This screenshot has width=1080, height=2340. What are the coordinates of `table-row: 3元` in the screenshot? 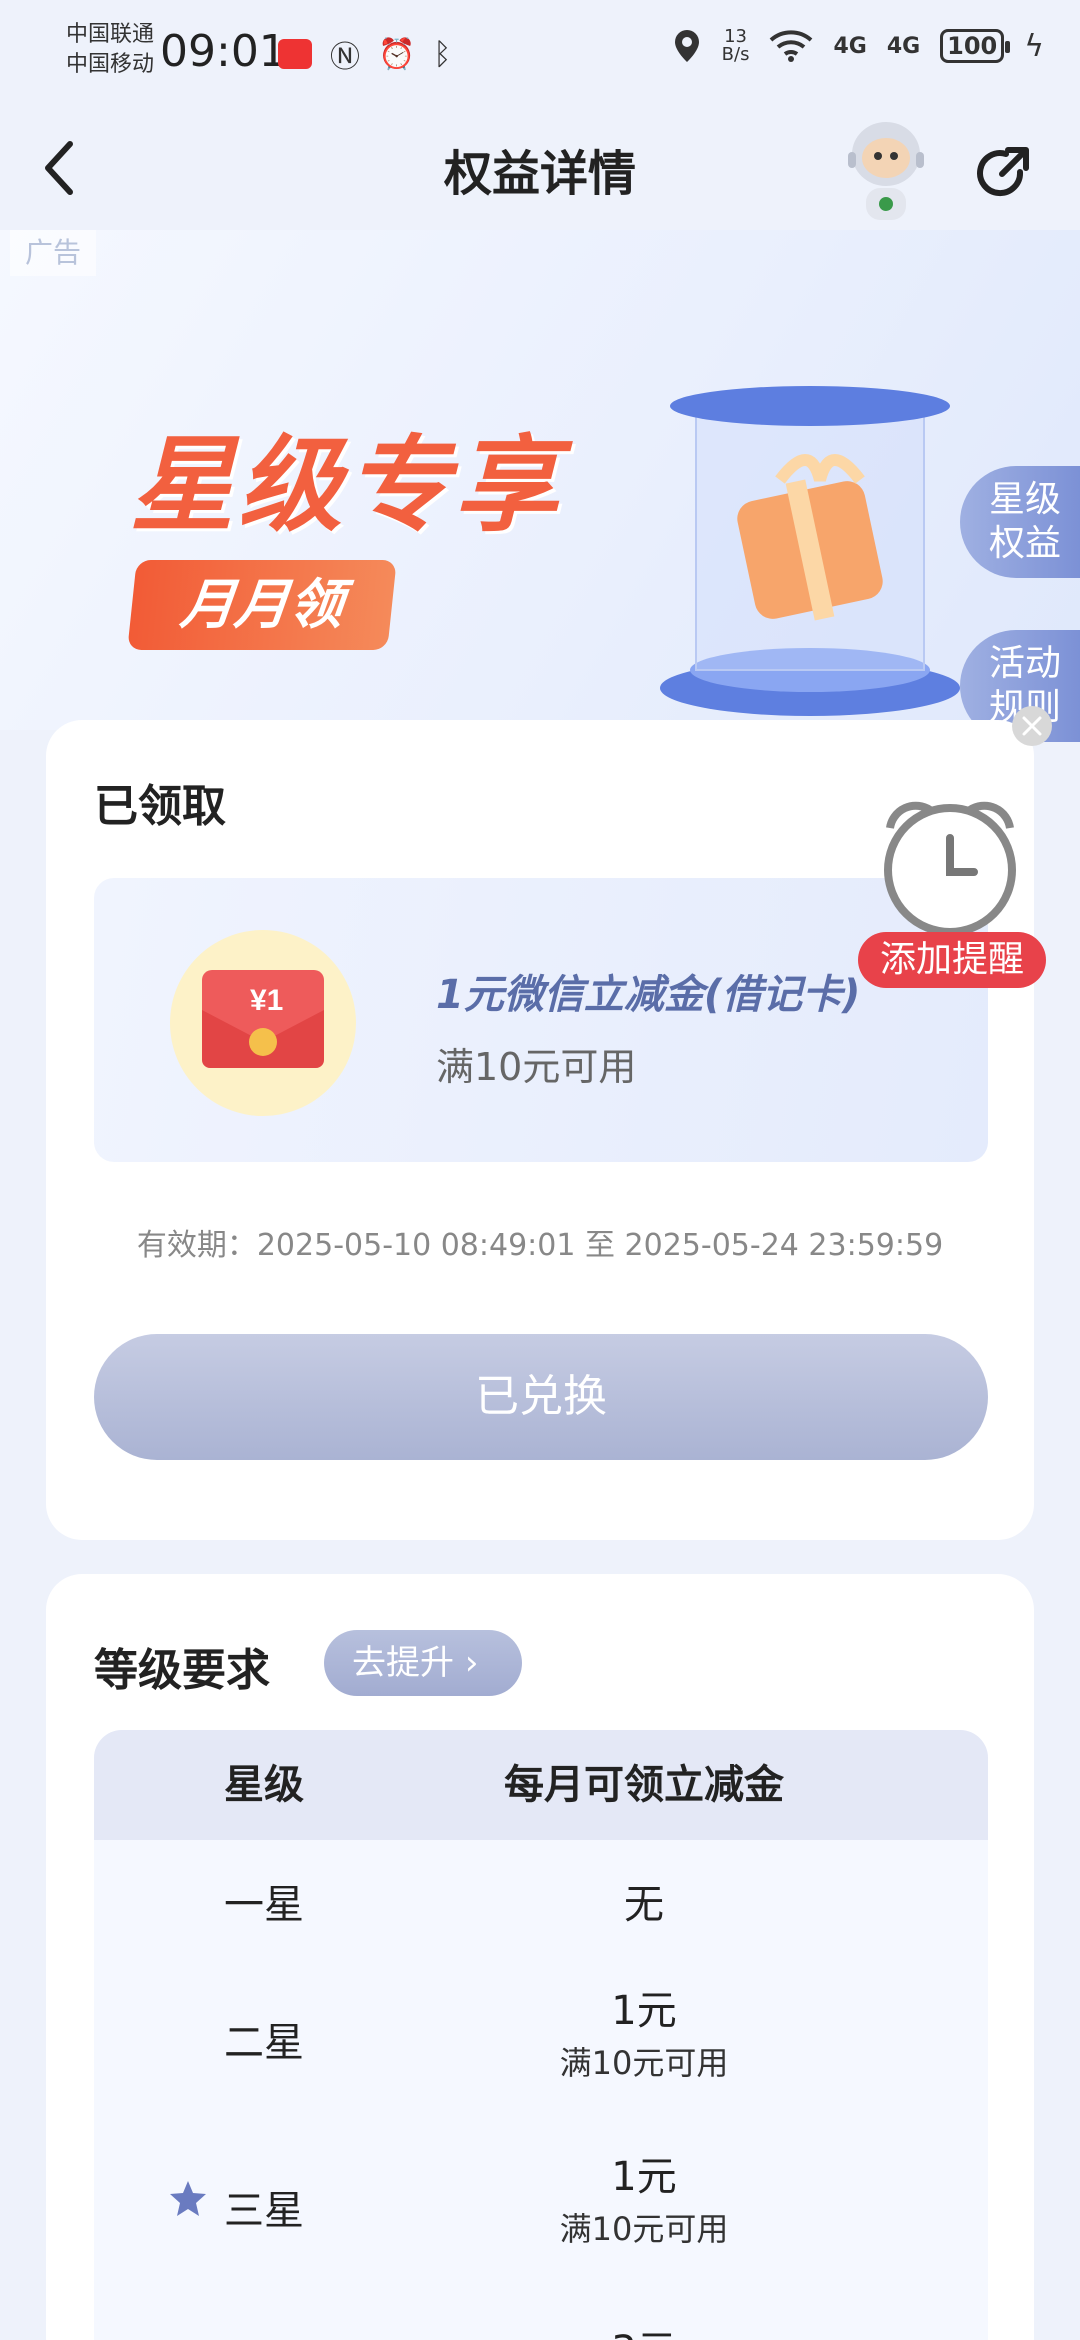 It's located at (541, 2315).